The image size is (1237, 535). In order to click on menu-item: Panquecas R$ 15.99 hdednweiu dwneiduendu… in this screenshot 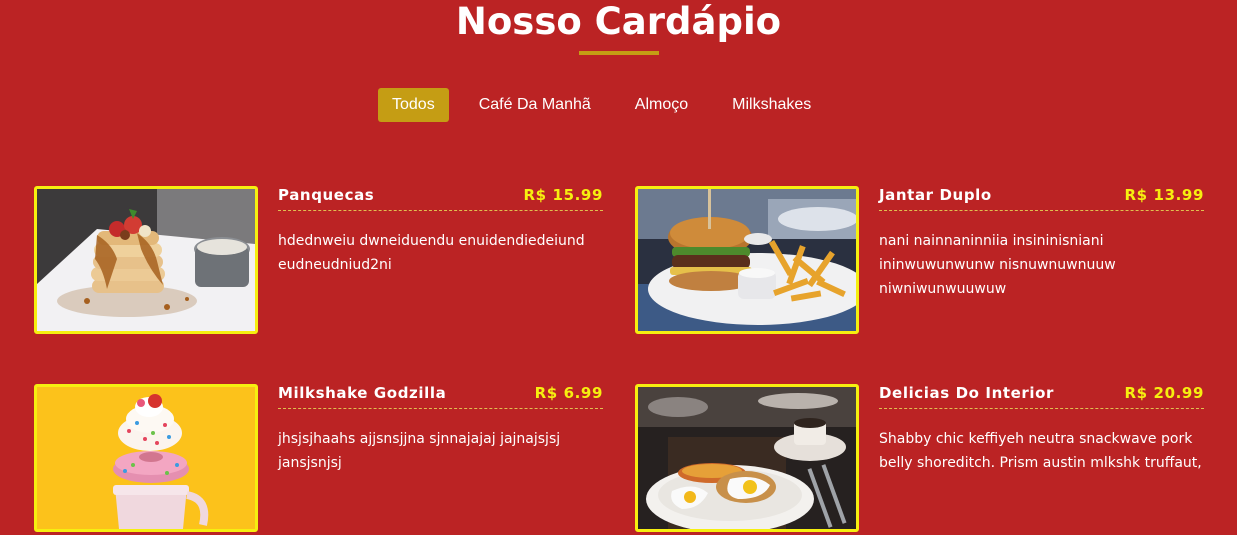, I will do `click(319, 261)`.